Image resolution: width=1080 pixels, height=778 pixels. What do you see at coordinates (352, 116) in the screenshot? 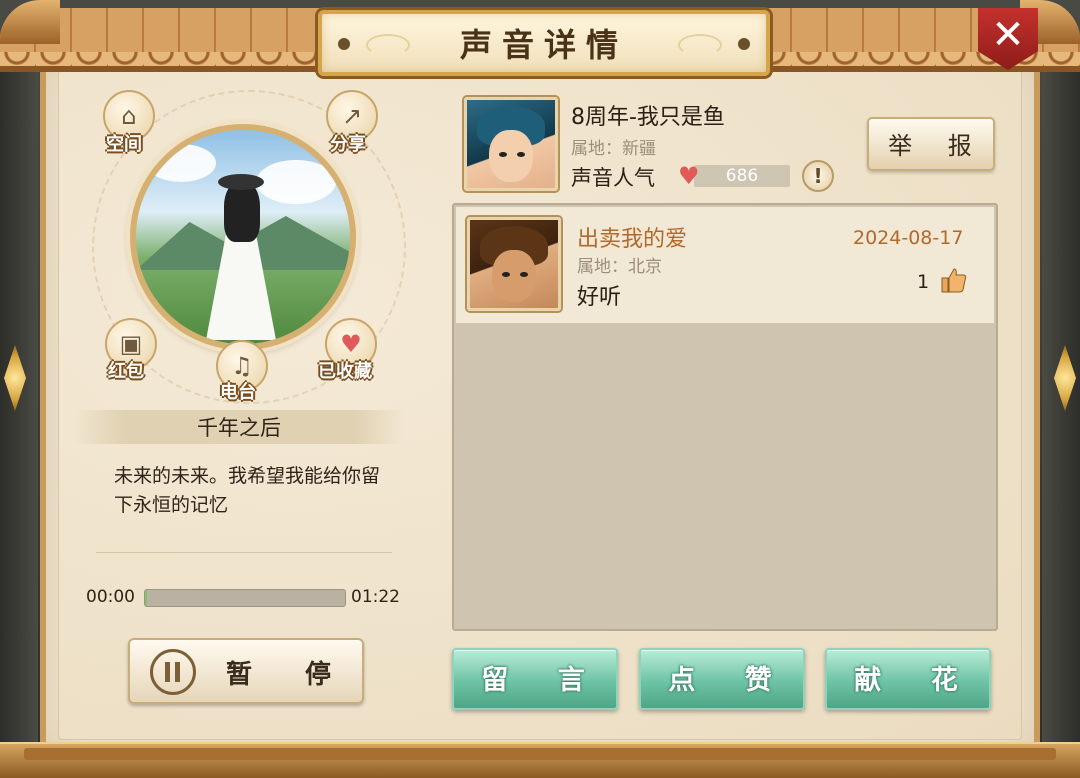
I see `share-icon: ↗` at bounding box center [352, 116].